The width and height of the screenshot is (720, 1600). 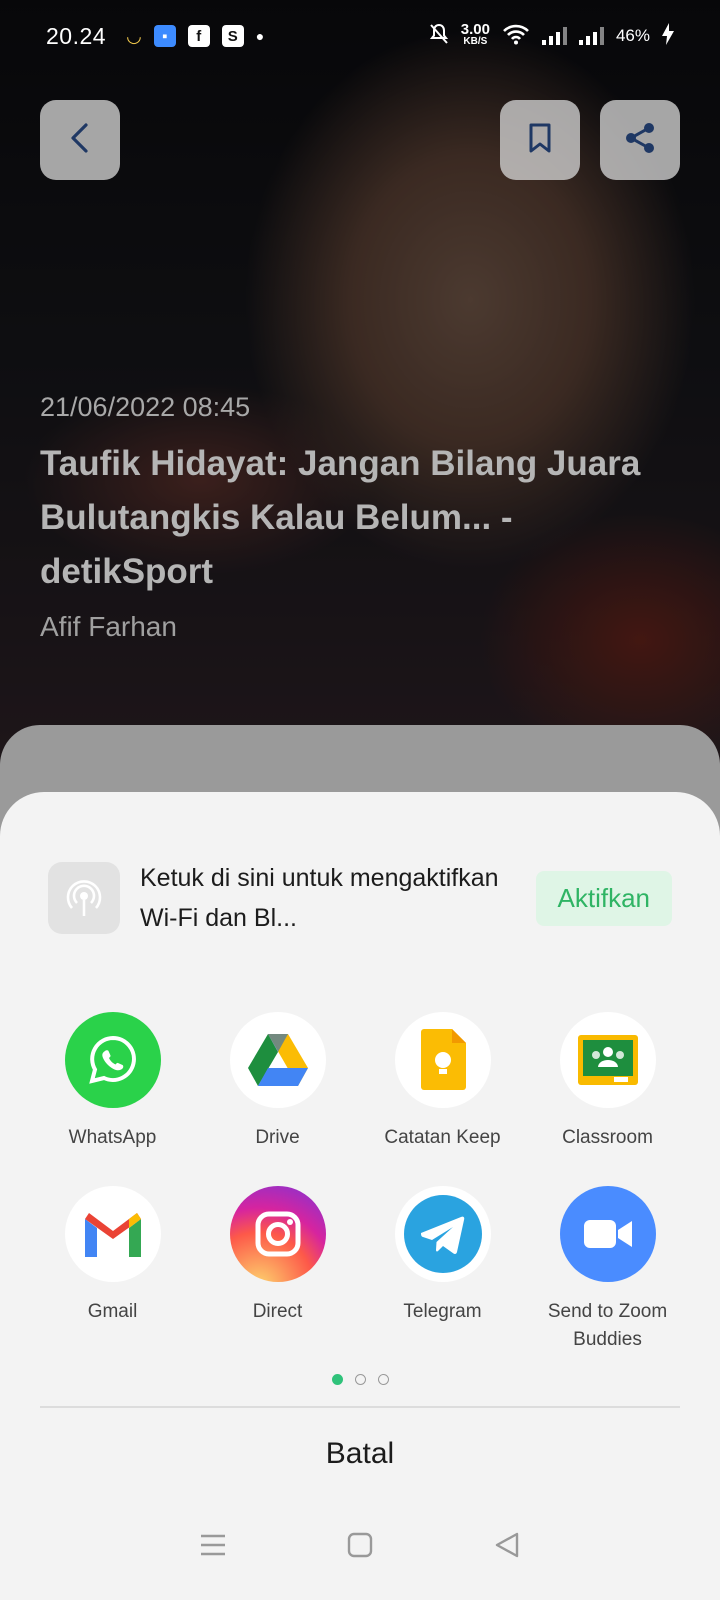 I want to click on app-label: Classroom, so click(x=607, y=1137).